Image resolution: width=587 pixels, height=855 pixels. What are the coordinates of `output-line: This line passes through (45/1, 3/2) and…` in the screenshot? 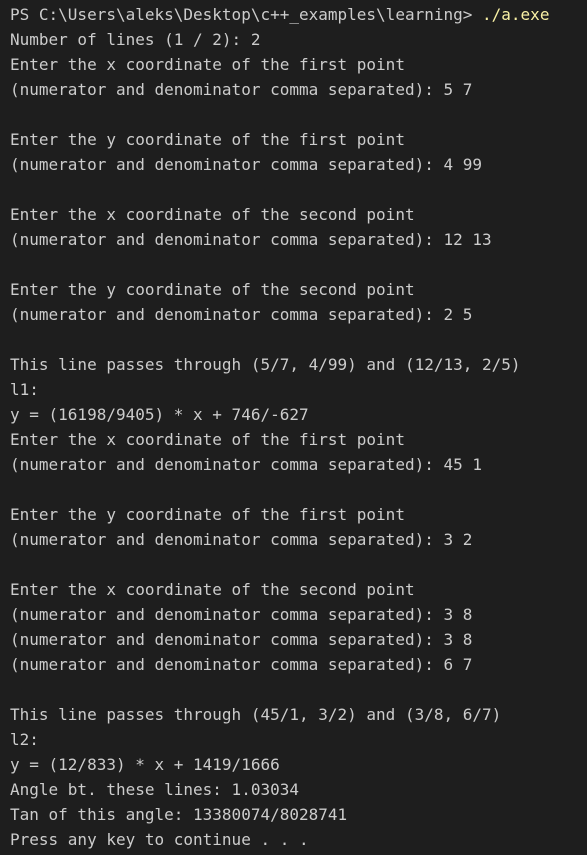 It's located at (256, 714).